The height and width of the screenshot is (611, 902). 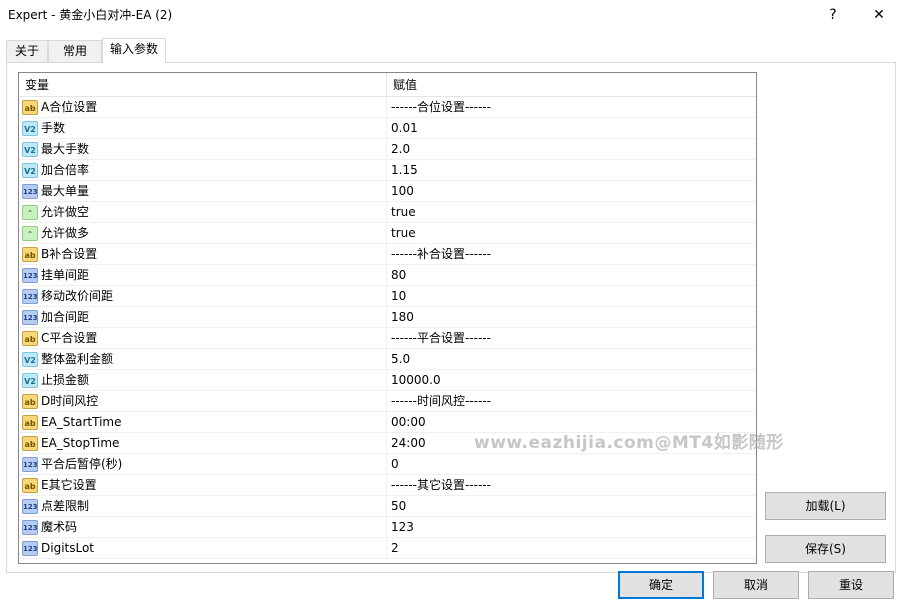 I want to click on table-row: 123 挂单间距 80, so click(x=387, y=275).